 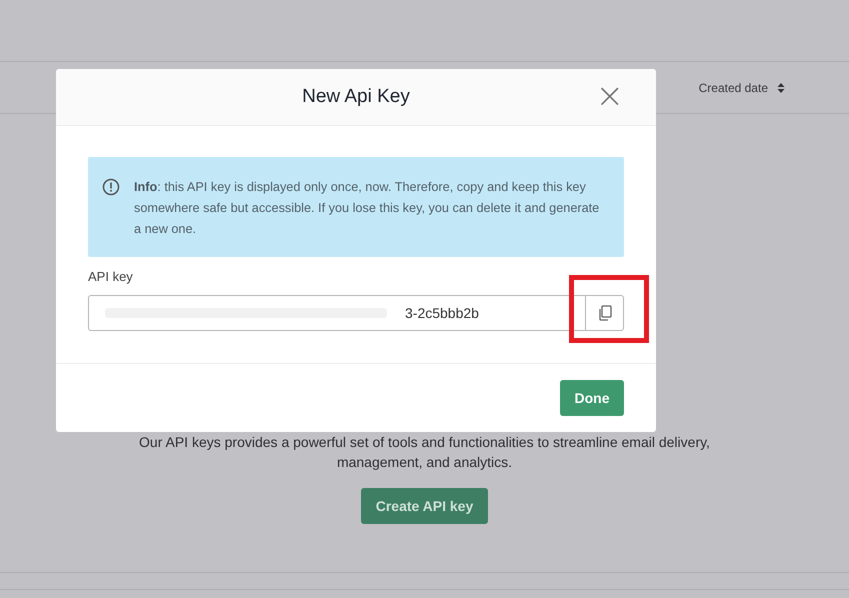 What do you see at coordinates (424, 452) in the screenshot?
I see `empty-state-description: Our API keys provides a powerful set of tools and functionalities to streamline email delivery, management, and analytics.` at bounding box center [424, 452].